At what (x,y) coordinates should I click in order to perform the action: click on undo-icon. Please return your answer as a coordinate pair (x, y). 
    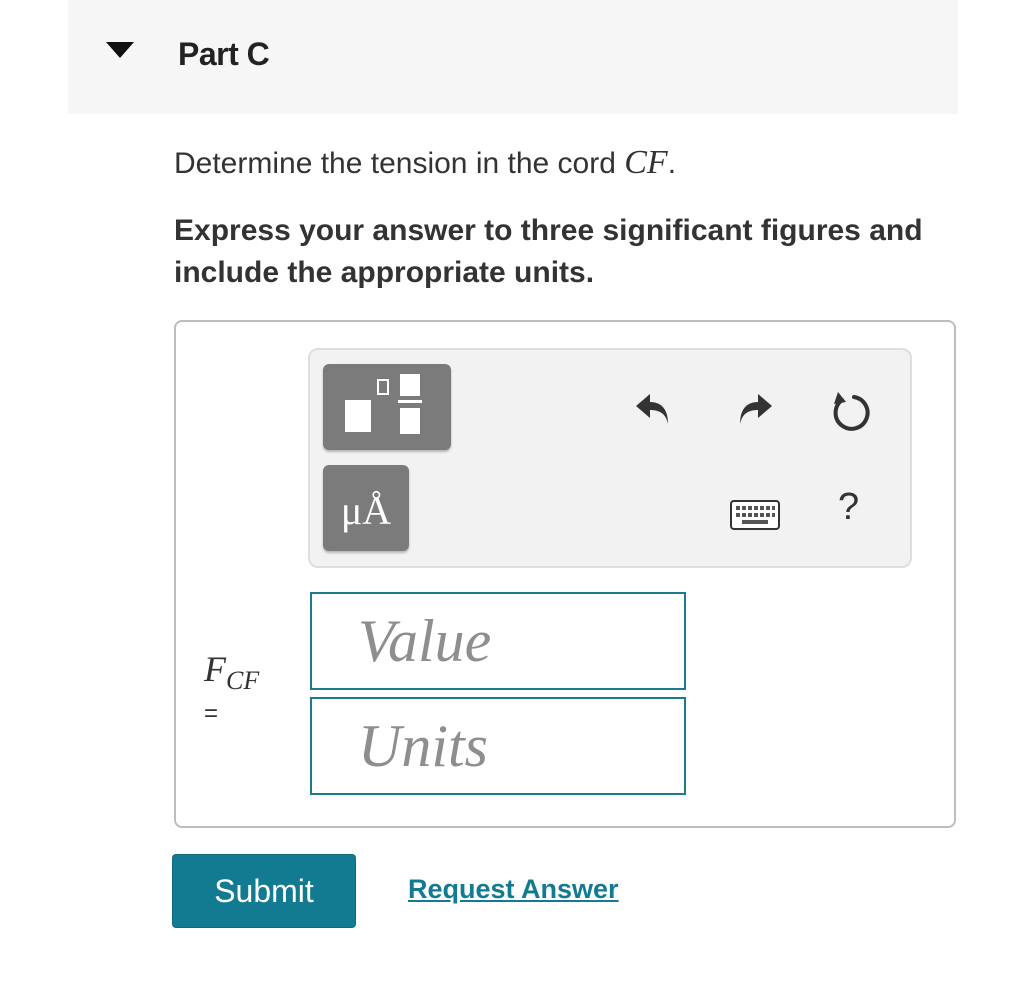
    Looking at the image, I should click on (654, 408).